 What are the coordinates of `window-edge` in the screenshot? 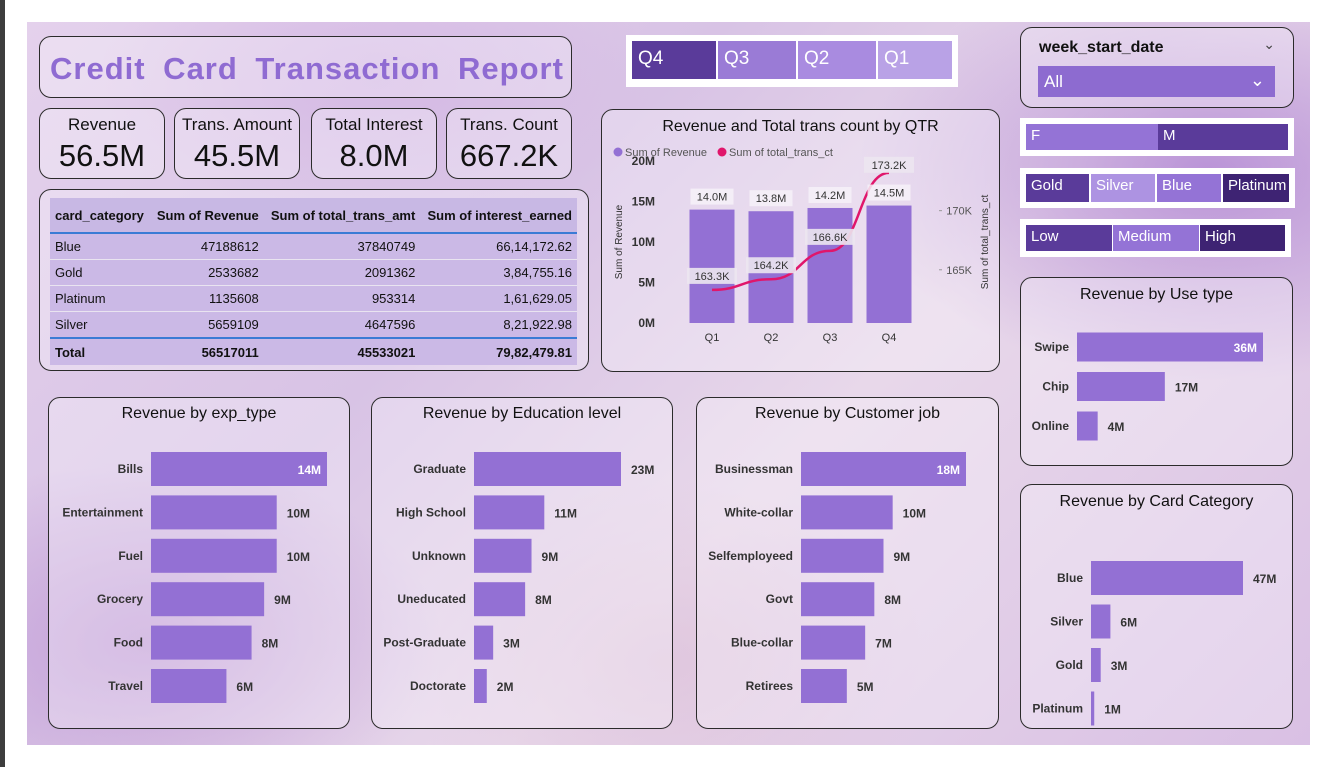 It's located at (2, 383).